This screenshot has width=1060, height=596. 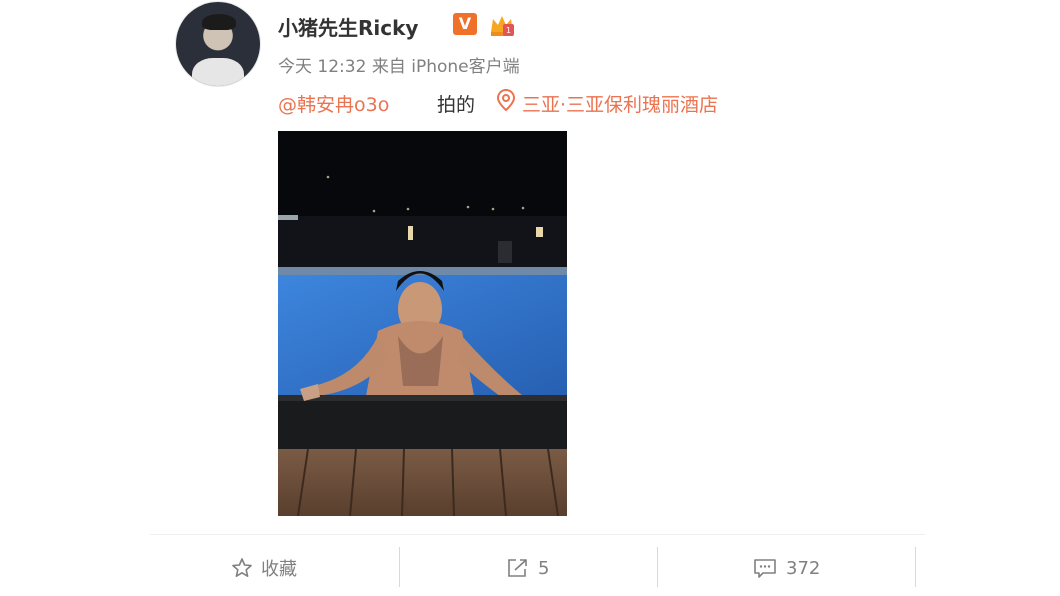 What do you see at coordinates (333, 103) in the screenshot?
I see `mention-link: @韩安冉o3o` at bounding box center [333, 103].